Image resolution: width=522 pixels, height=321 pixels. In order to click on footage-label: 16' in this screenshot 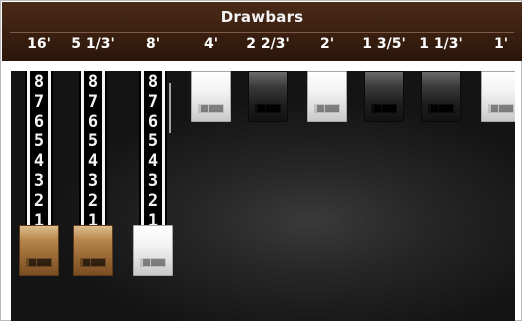, I will do `click(39, 44)`.